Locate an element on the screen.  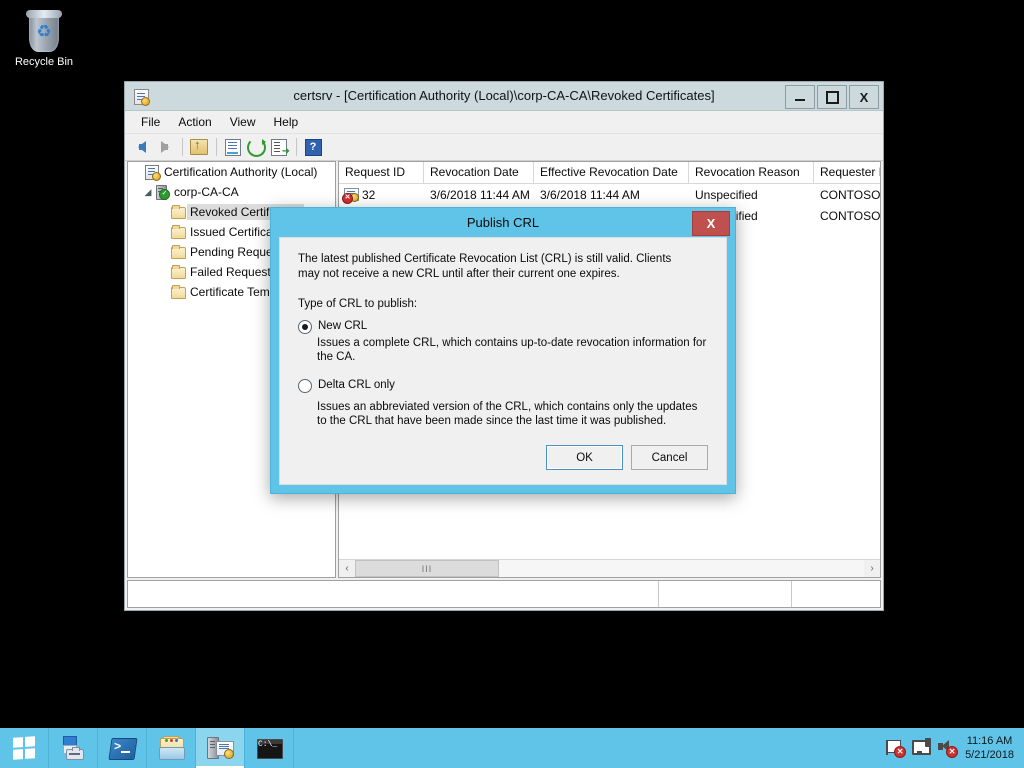
powershell-icon: > is located at coordinates (123, 748).